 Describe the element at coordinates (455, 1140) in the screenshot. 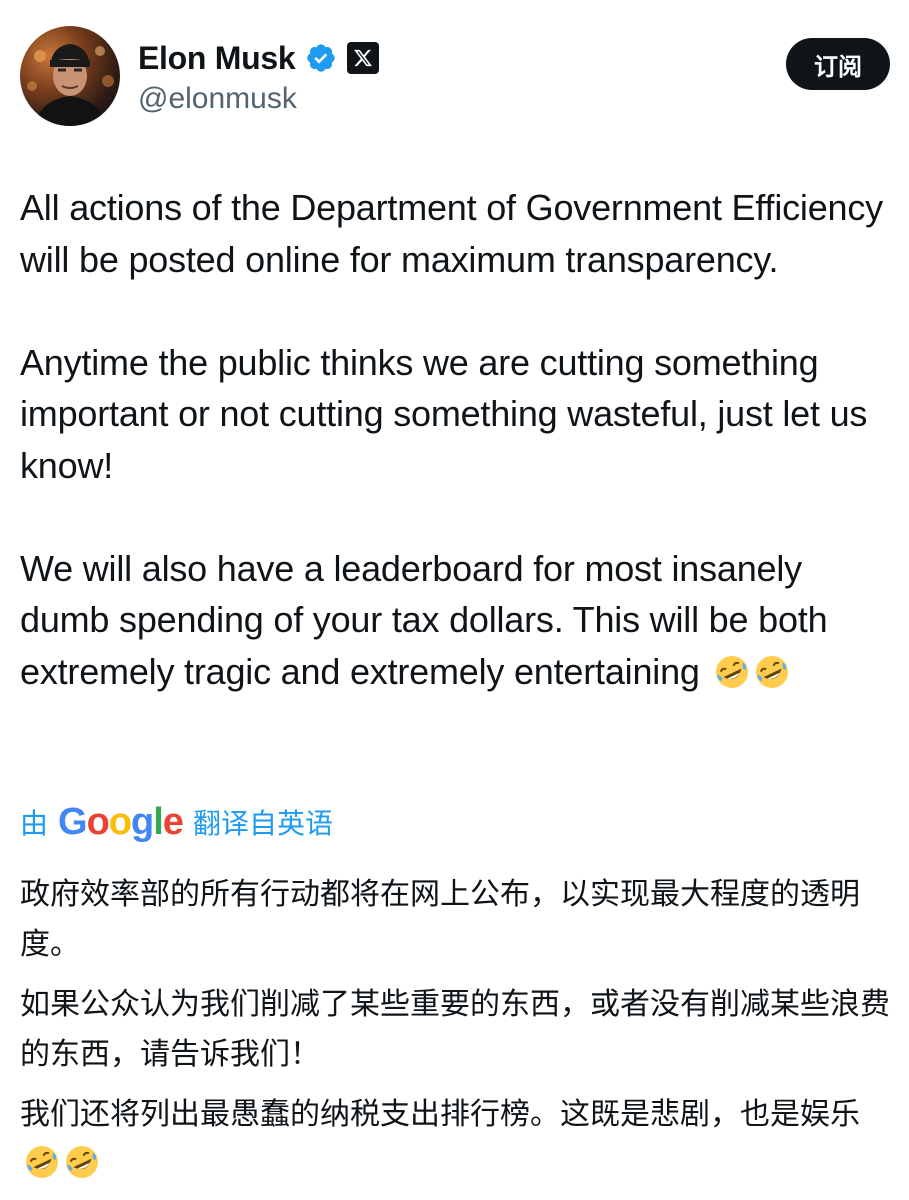

I see `translated-paragraph-last: 我们还将列出最愚蠢的纳税支出排行榜。这既是悲剧，也是娱乐` at that location.